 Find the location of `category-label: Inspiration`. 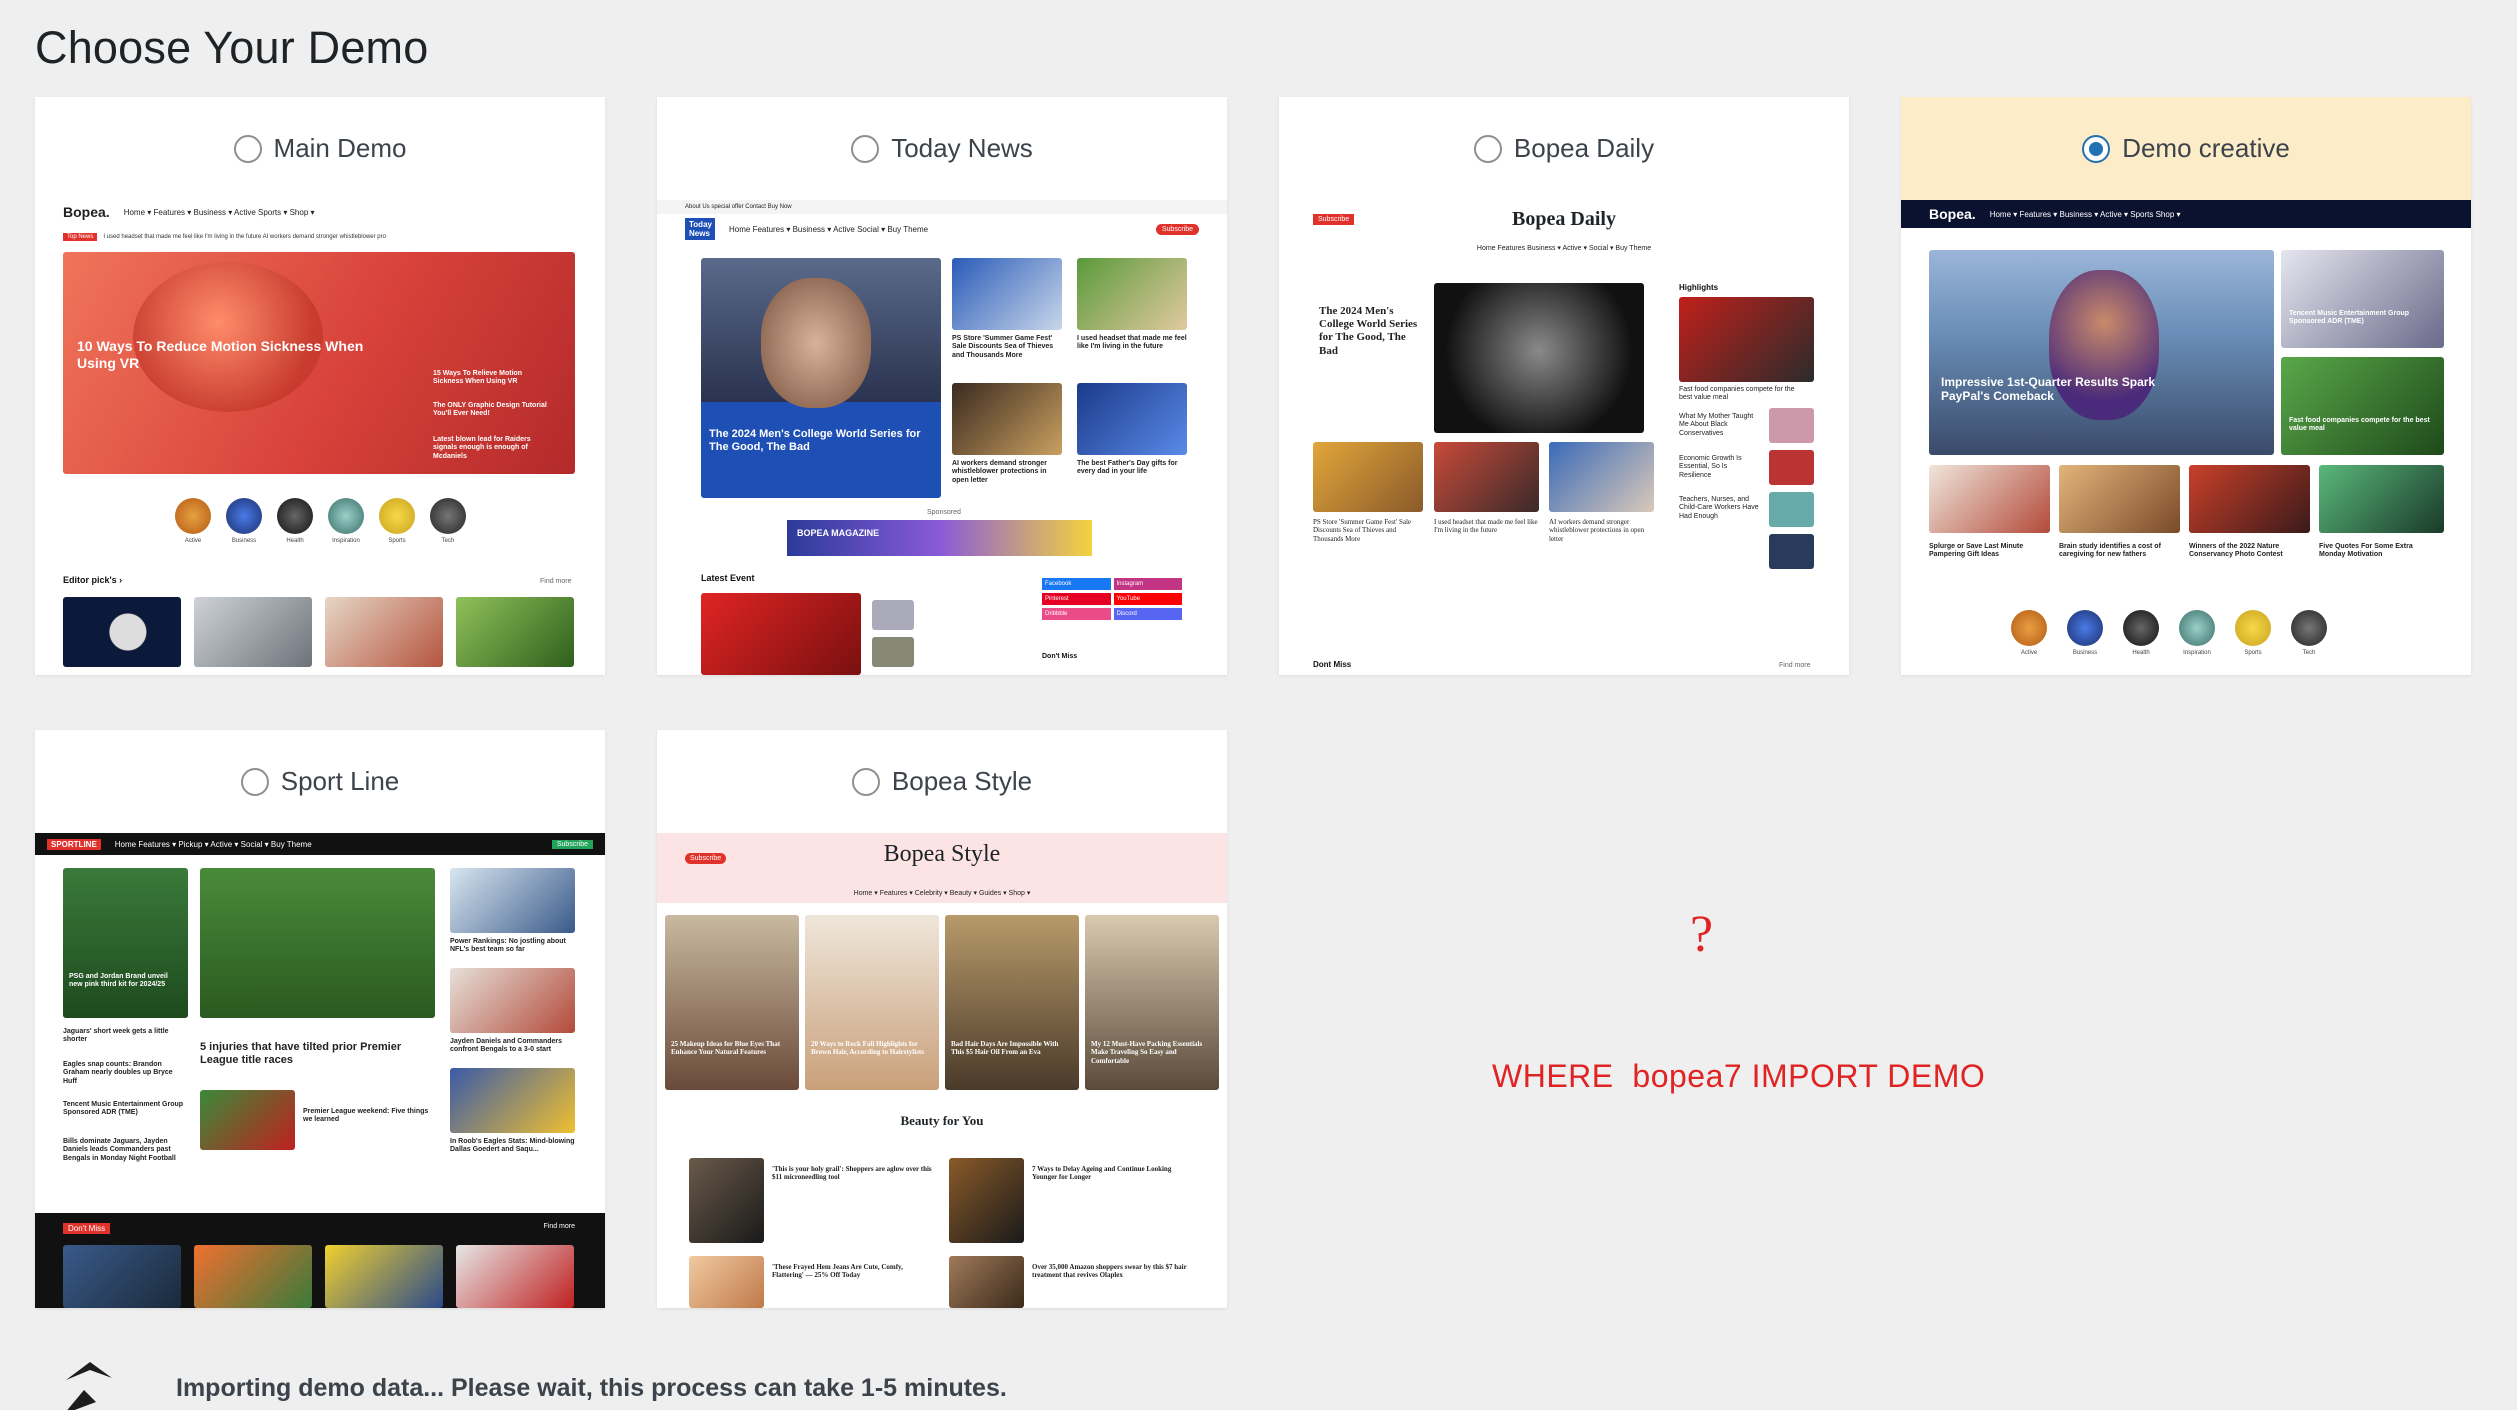

category-label: Inspiration is located at coordinates (2197, 653).